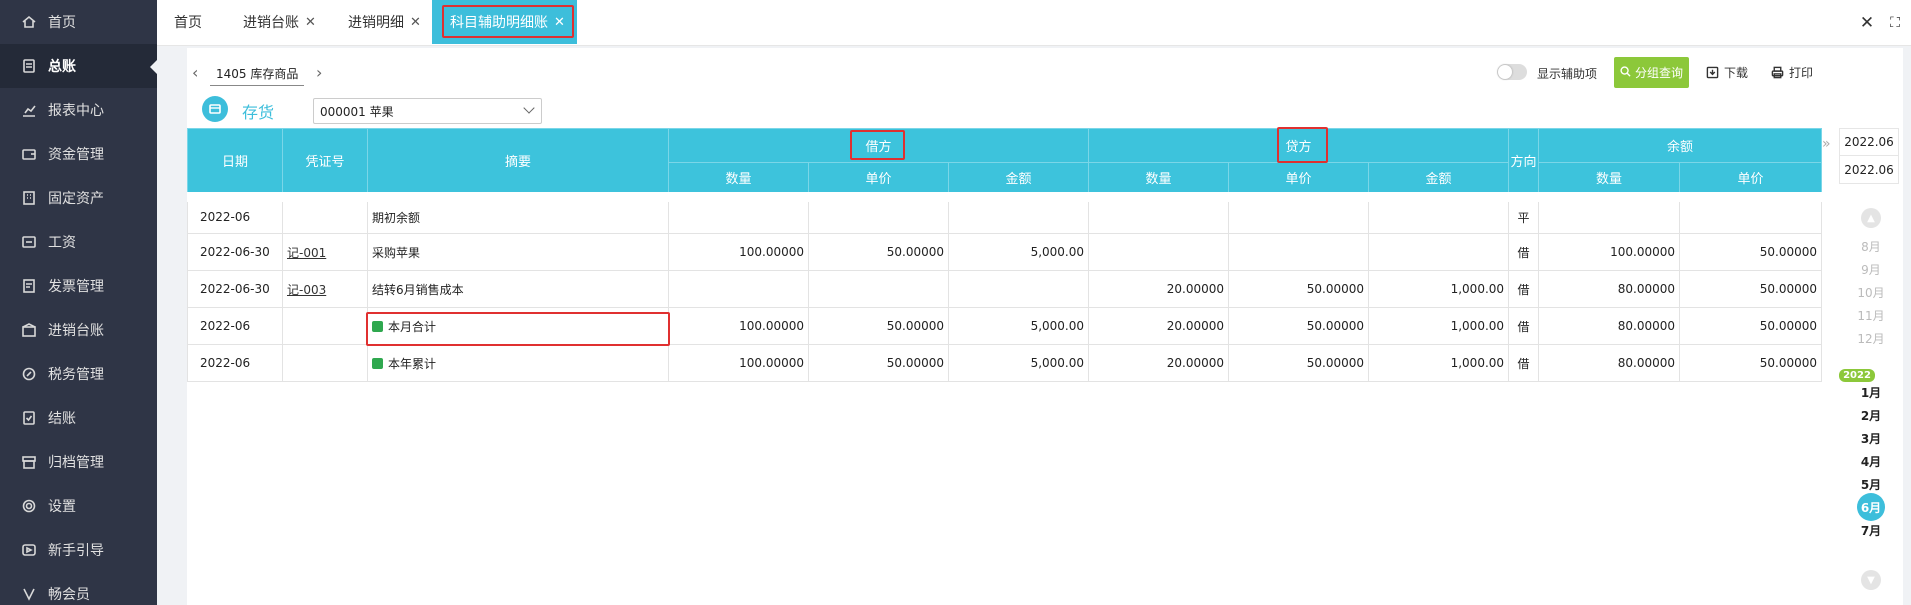 Image resolution: width=1911 pixels, height=605 pixels. What do you see at coordinates (78, 418) in the screenshot?
I see `sidebar-item: 结账` at bounding box center [78, 418].